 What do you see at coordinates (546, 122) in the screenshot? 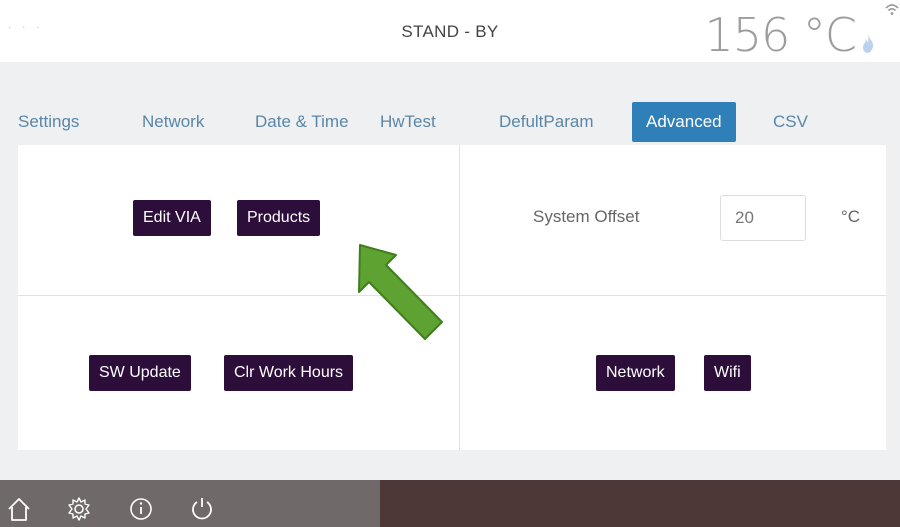
I see `tab-defultparam: DefultParam` at bounding box center [546, 122].